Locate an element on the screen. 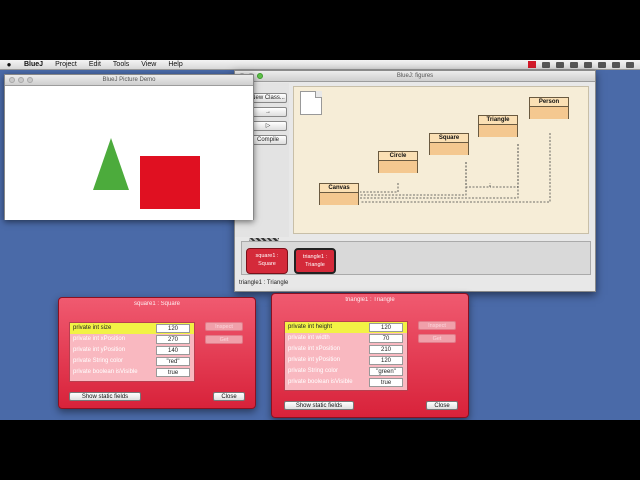 This screenshot has height=480, width=640. bluej-titlebar: BlueJ: figures is located at coordinates (415, 76).